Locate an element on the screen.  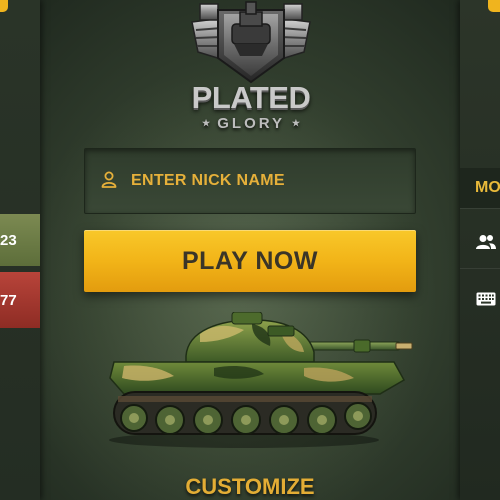
keyboard-icon is located at coordinates (486, 299).